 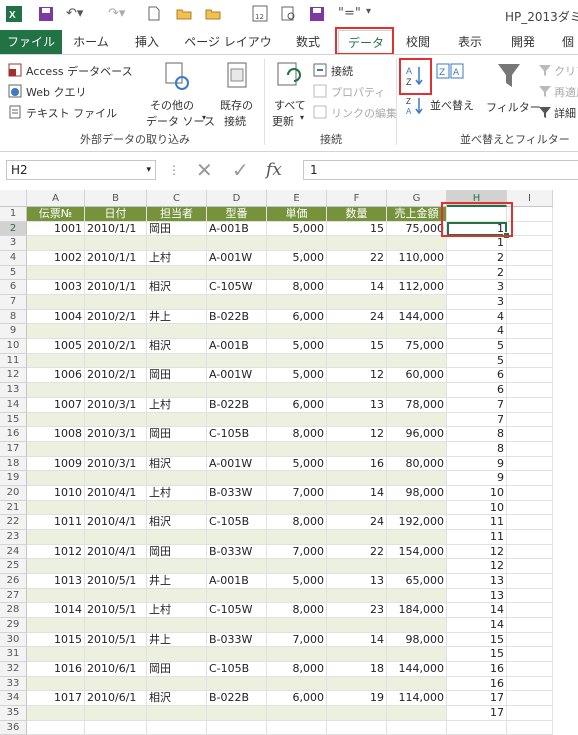 What do you see at coordinates (13, 420) in the screenshot?
I see `row-header: 15` at bounding box center [13, 420].